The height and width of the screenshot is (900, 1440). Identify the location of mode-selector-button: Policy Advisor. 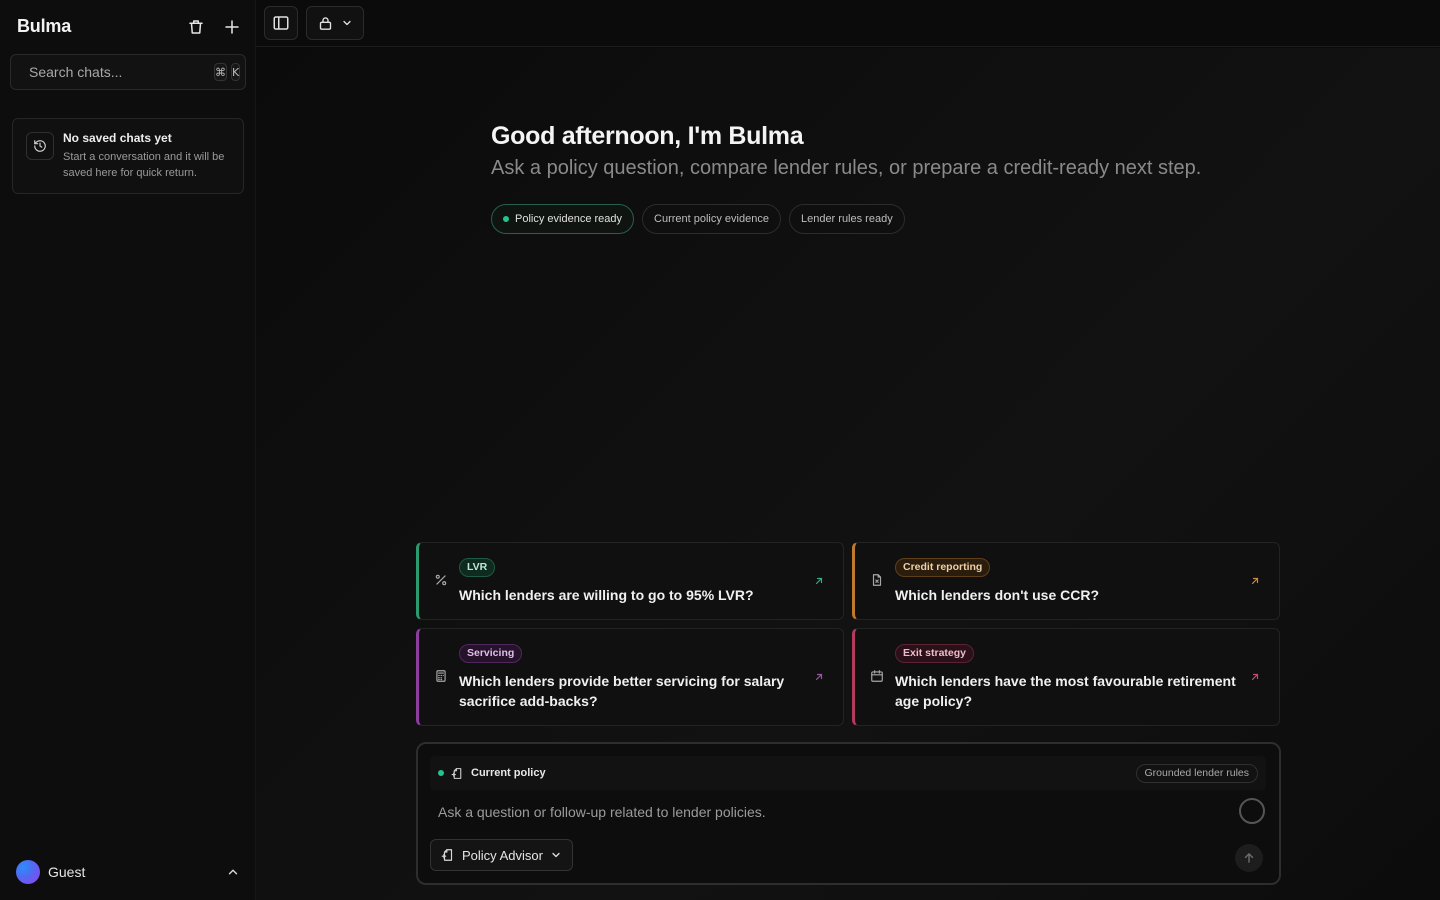
(501, 855).